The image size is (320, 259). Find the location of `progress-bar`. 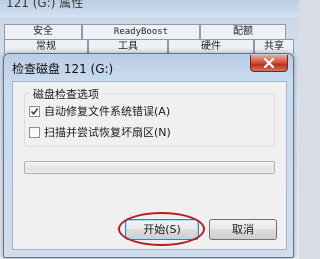

progress-bar is located at coordinates (149, 167).